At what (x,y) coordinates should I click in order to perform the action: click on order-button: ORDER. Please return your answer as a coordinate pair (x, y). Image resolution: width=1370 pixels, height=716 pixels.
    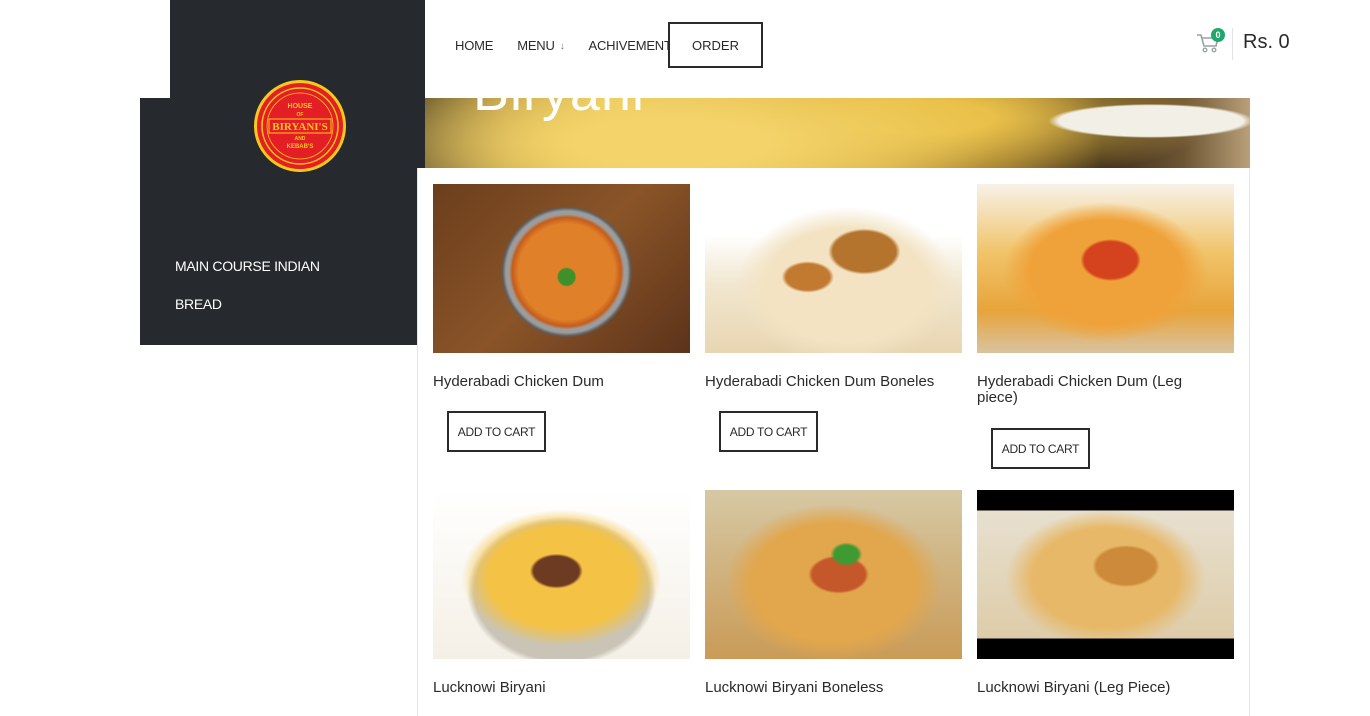
    Looking at the image, I should click on (715, 45).